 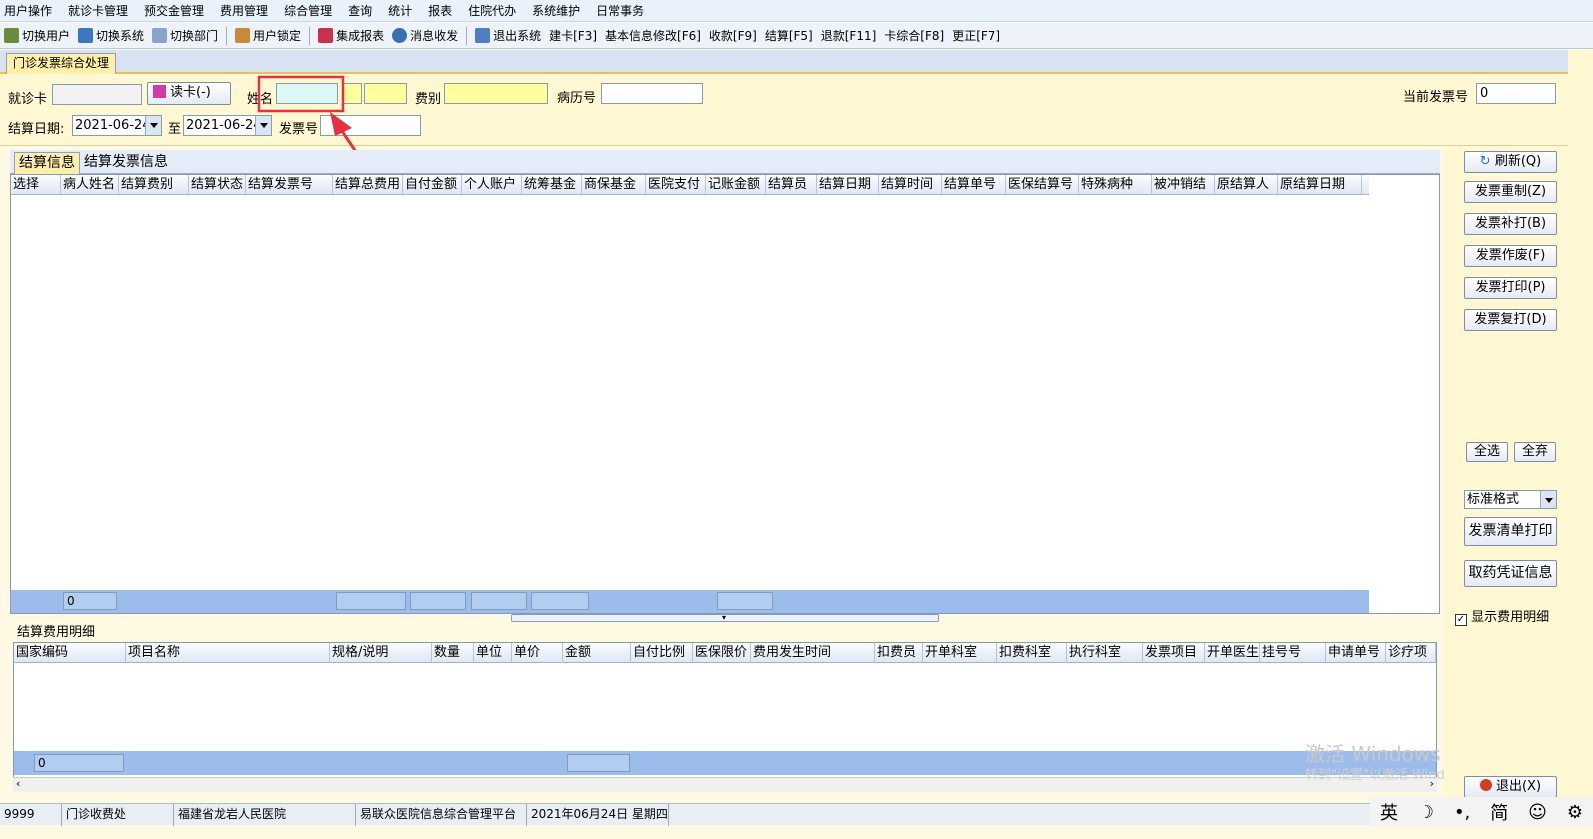 What do you see at coordinates (1174, 653) in the screenshot?
I see `column-header: 发票项目` at bounding box center [1174, 653].